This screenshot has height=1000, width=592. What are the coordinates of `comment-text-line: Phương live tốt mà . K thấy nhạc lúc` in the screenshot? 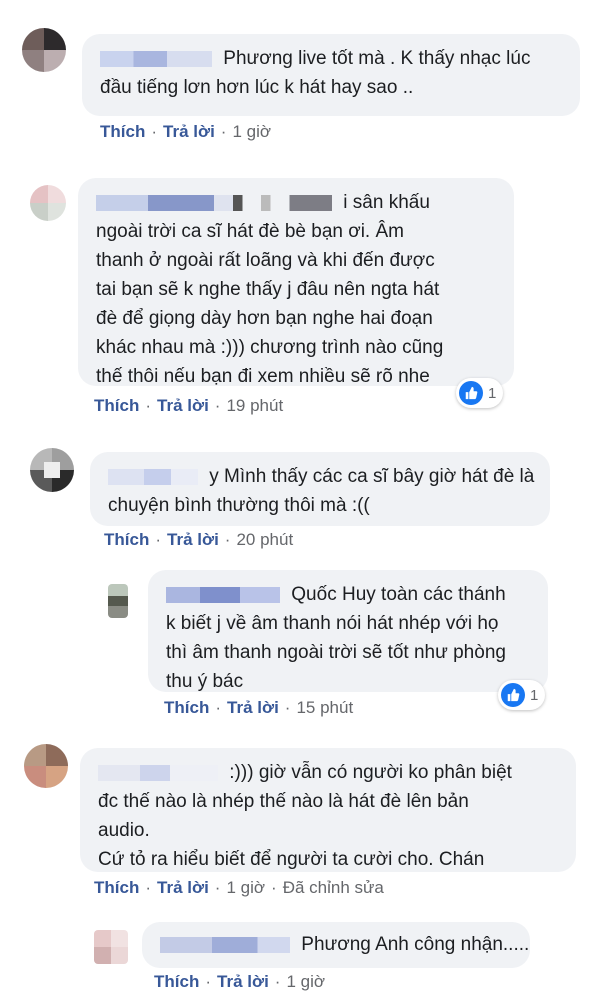 It's located at (377, 58).